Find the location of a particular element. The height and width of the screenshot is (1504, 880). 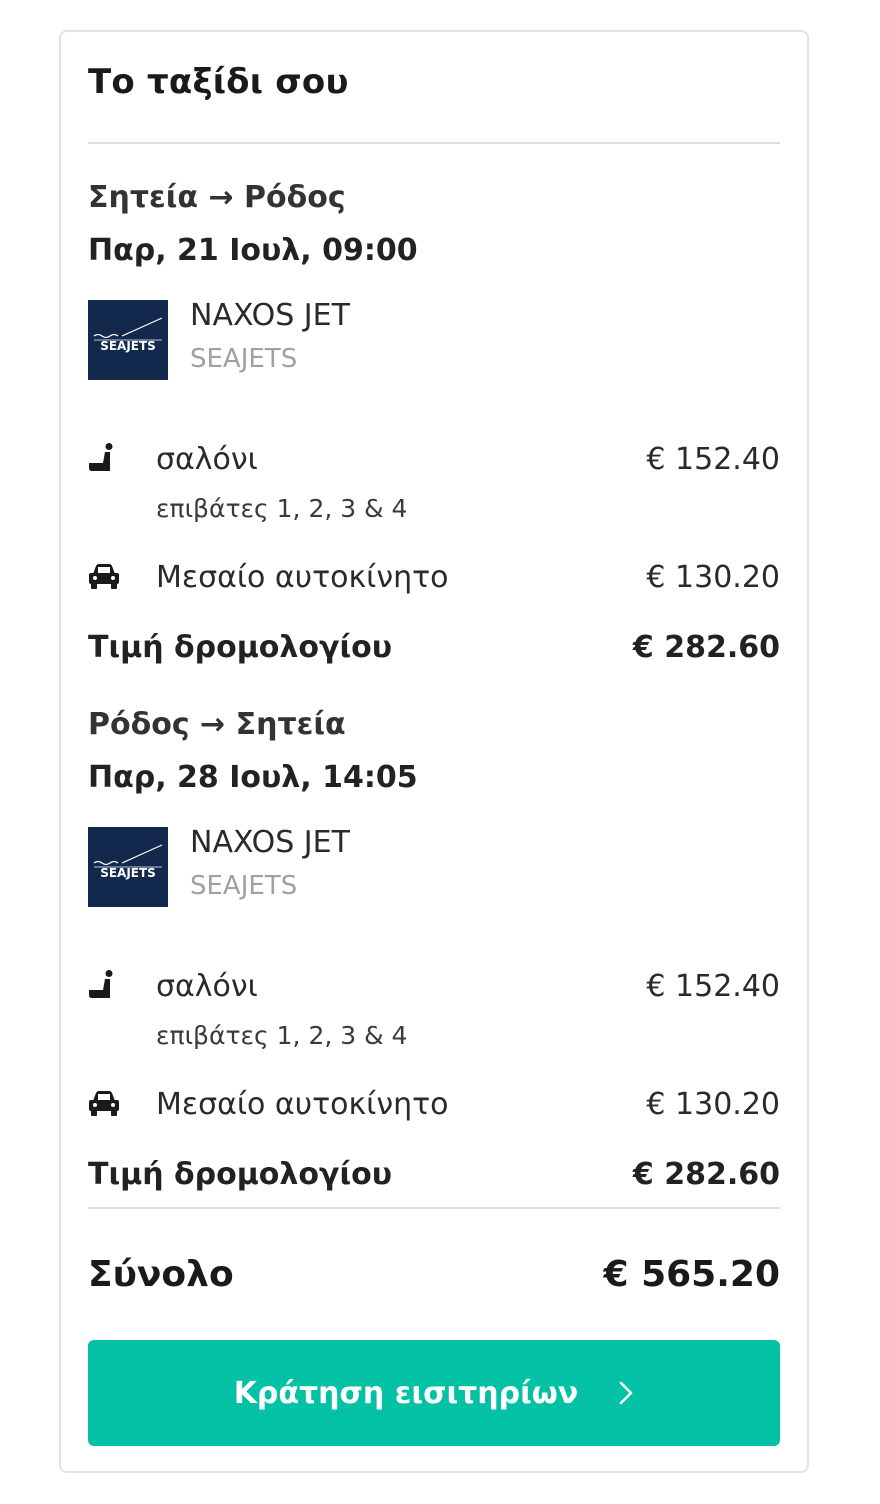

book-tickets-label: Κράτηση εισιτηρίων is located at coordinates (406, 1393).